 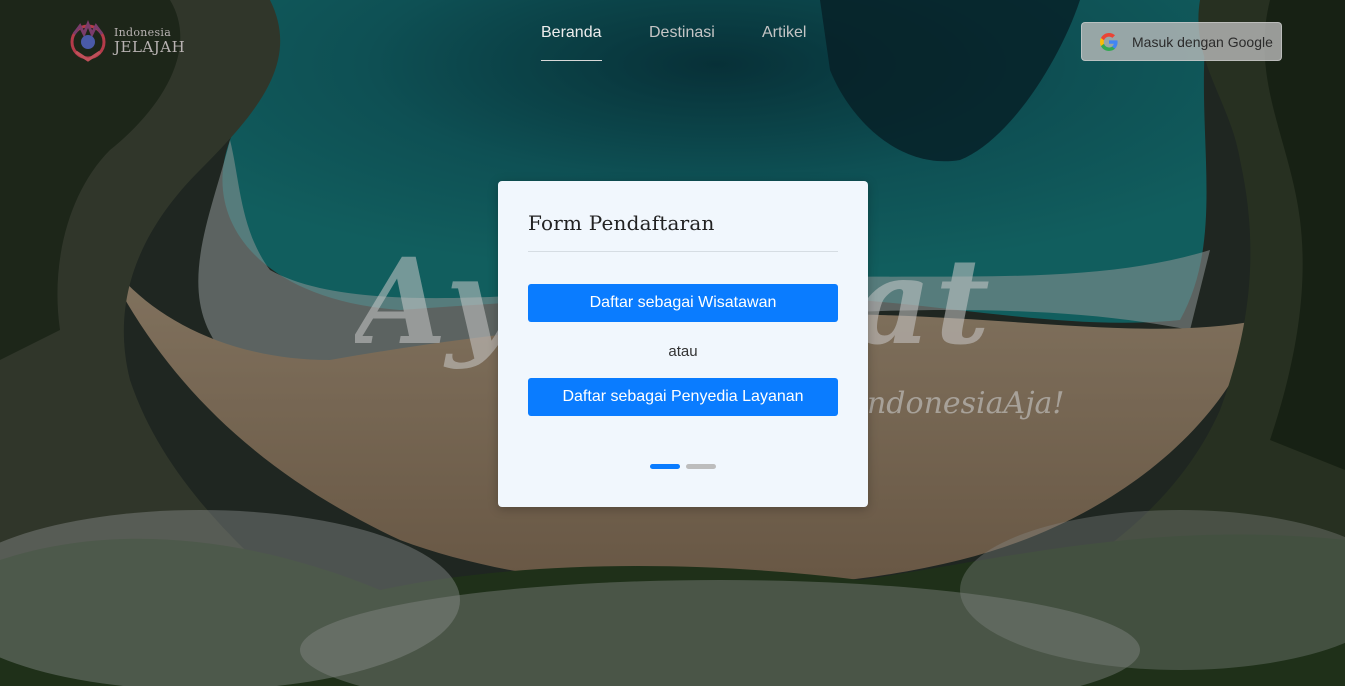 I want to click on google-icon, so click(x=1109, y=41).